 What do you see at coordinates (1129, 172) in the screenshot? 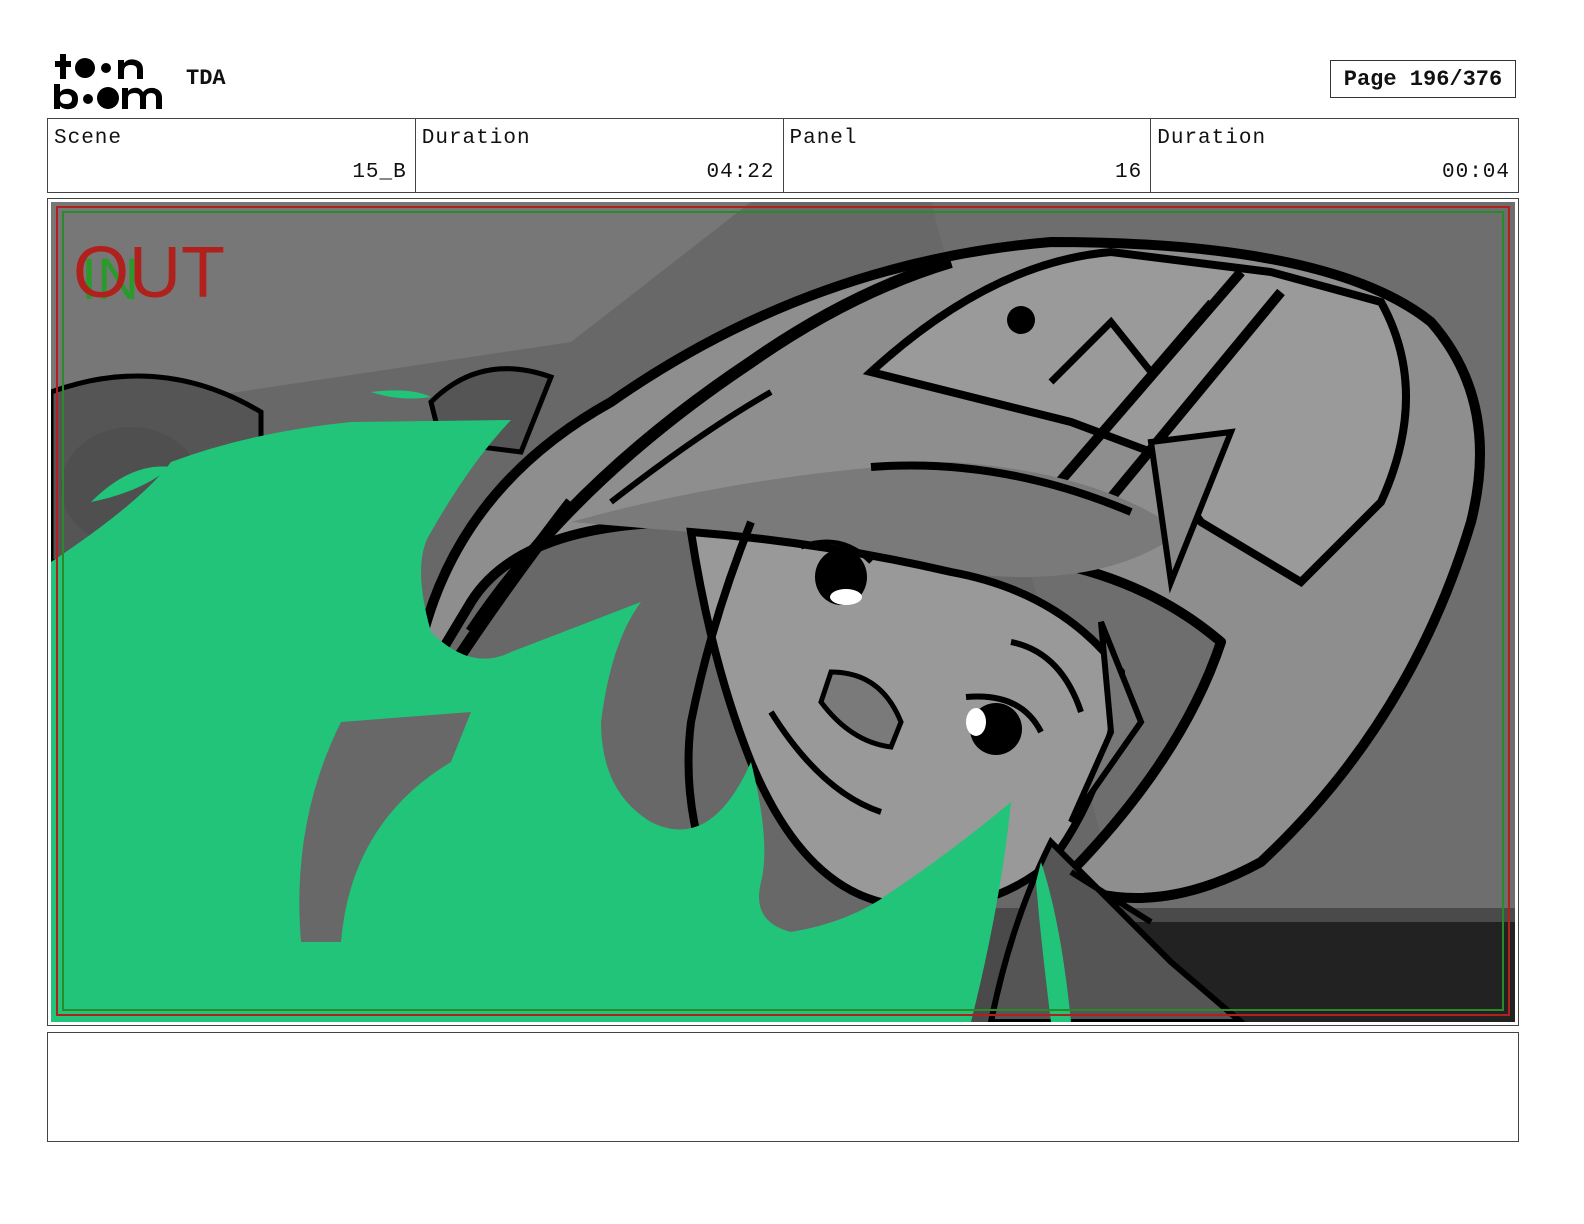
I see `panel-value: 16` at bounding box center [1129, 172].